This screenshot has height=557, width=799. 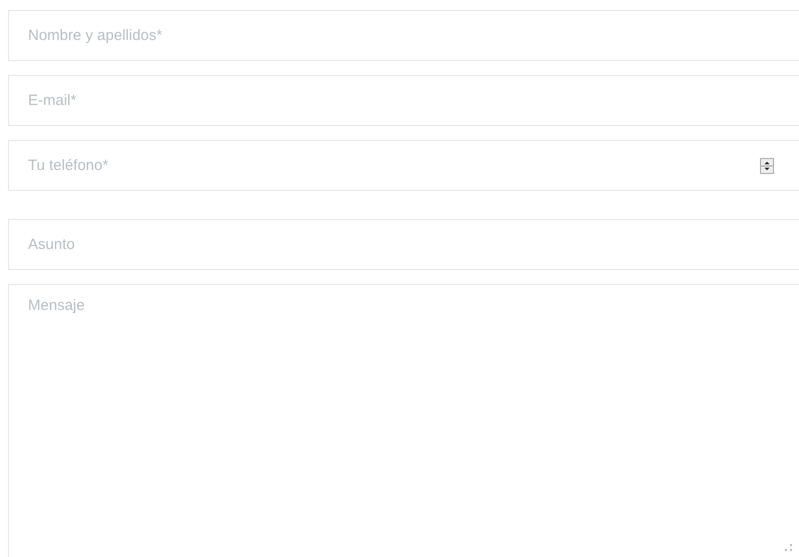 What do you see at coordinates (788, 547) in the screenshot?
I see `resize-grip-icon` at bounding box center [788, 547].